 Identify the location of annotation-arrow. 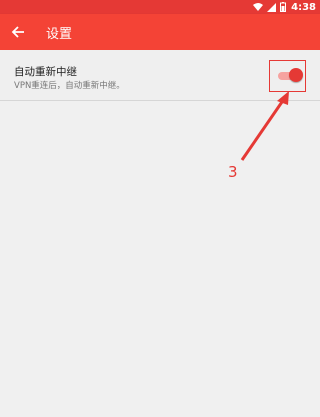
(264, 126).